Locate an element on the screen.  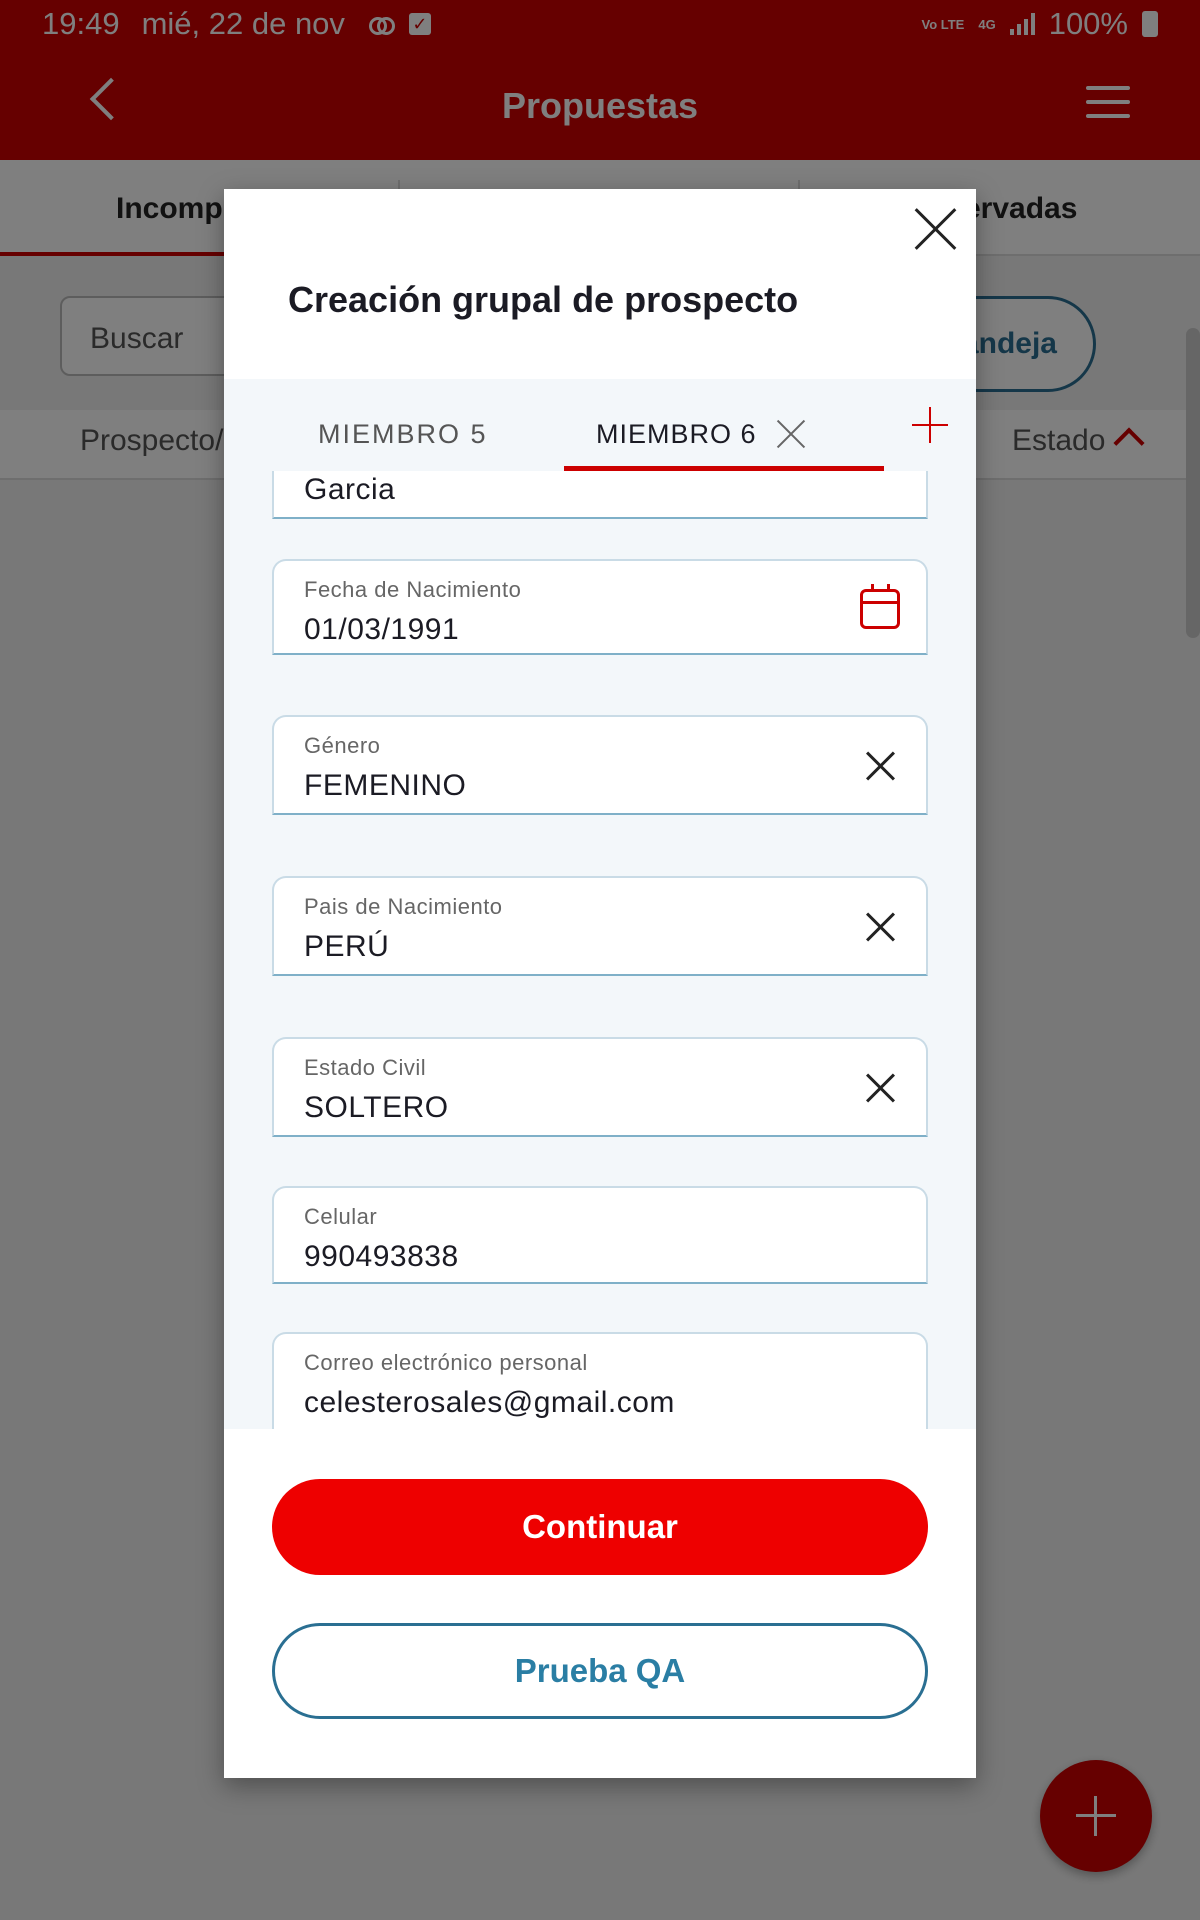
field-value: SOLTERO is located at coordinates (376, 1107).